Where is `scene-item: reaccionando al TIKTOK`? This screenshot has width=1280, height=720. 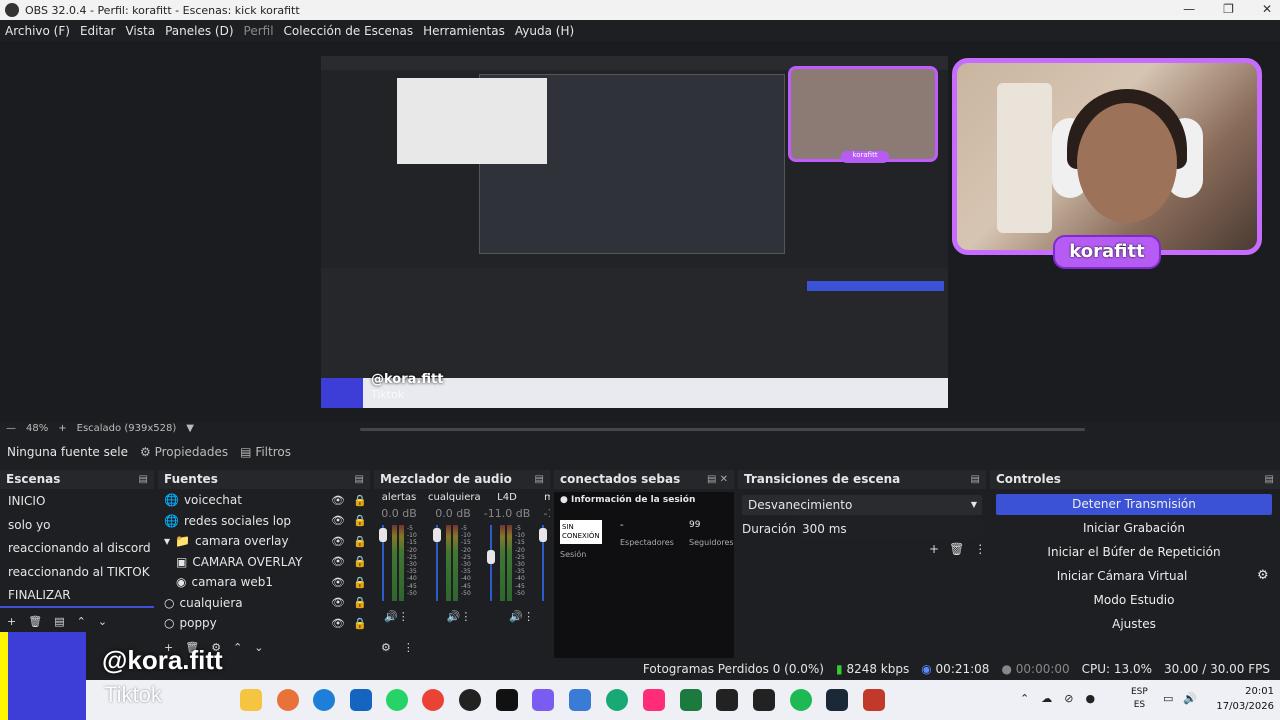 scene-item: reaccionando al TIKTOK is located at coordinates (77, 573).